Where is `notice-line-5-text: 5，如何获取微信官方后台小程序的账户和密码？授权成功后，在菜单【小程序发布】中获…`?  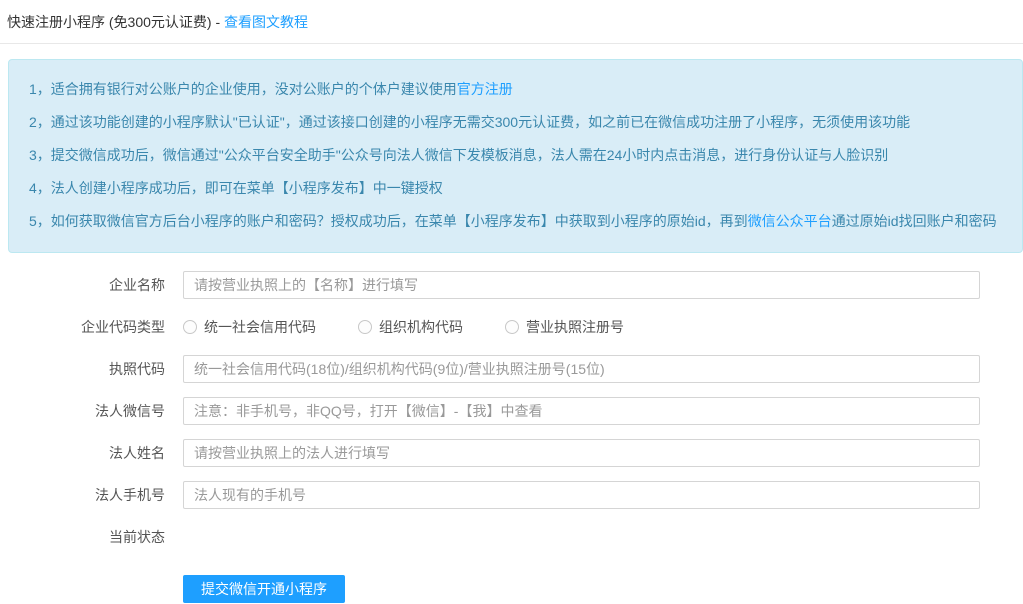
notice-line-5-text: 5，如何获取微信官方后台小程序的账户和密码？授权成功后，在菜单【小程序发布】中获… is located at coordinates (388, 221).